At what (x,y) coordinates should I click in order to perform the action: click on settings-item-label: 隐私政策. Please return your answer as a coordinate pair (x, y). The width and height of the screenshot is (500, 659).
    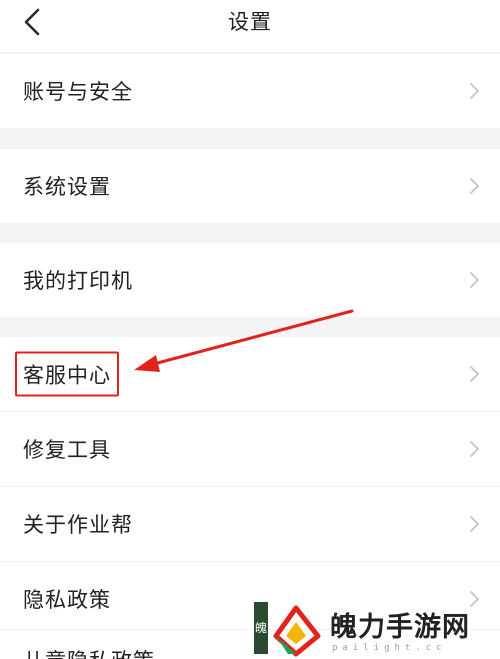
    Looking at the image, I should click on (67, 600).